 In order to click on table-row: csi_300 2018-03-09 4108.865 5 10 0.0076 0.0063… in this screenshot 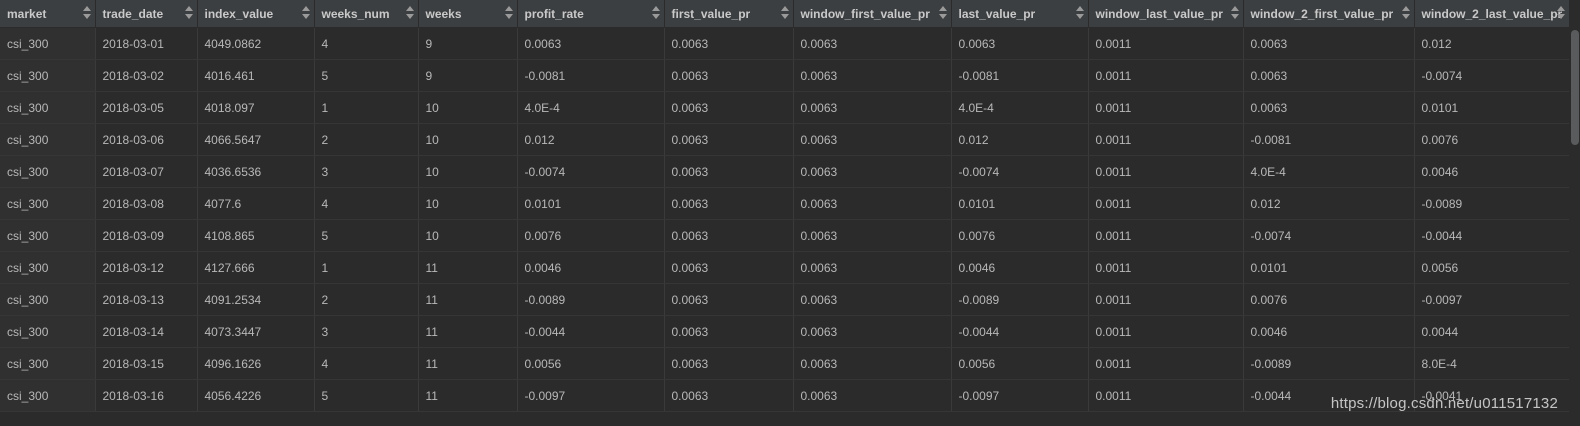, I will do `click(785, 235)`.